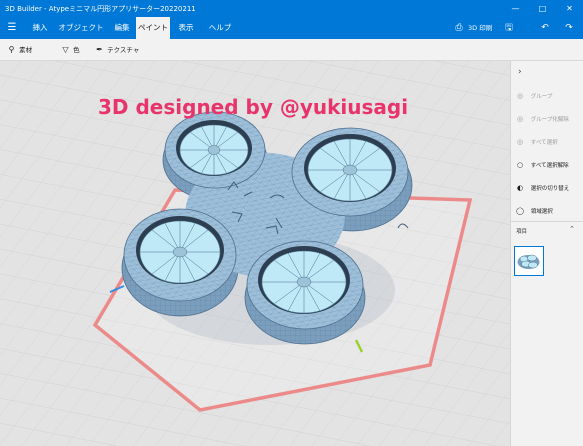  I want to click on panel-item-toggle-selection: ◐ 選択の切り替え, so click(547, 188).